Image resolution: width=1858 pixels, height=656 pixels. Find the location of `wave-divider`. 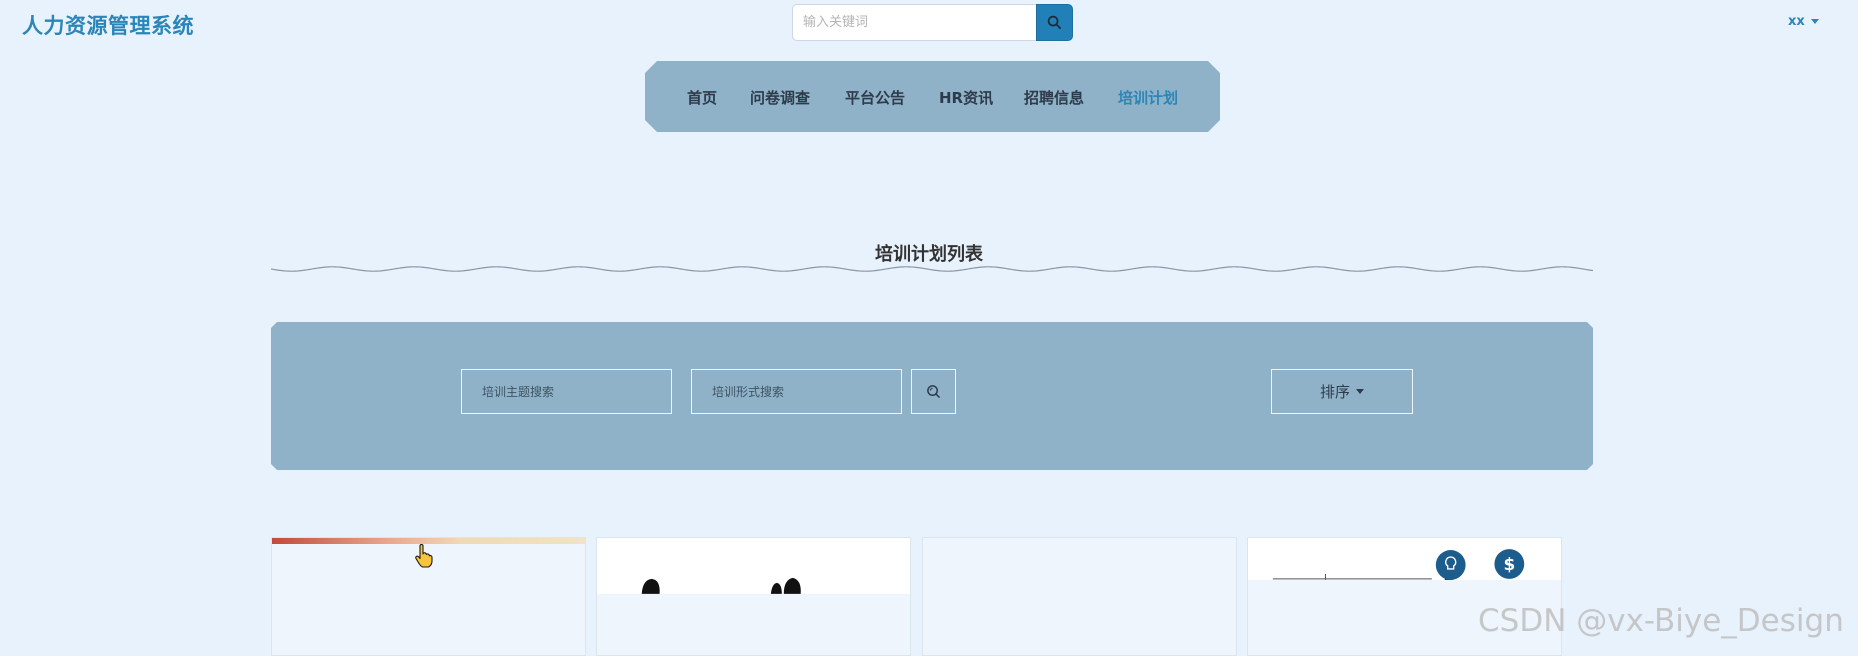

wave-divider is located at coordinates (932, 269).